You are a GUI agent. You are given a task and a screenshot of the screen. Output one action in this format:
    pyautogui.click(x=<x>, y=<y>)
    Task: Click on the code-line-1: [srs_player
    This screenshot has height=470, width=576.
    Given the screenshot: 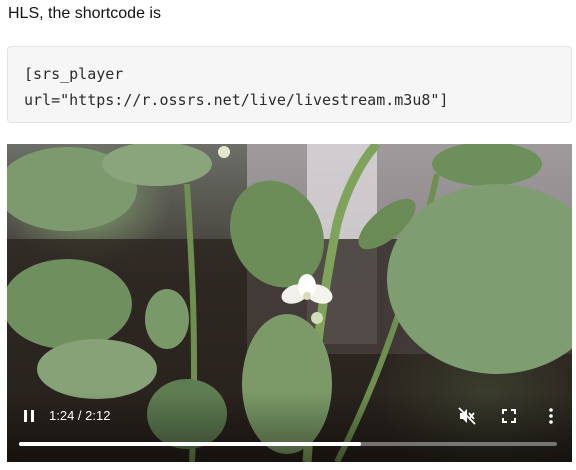 What is the action you would take?
    pyautogui.click(x=74, y=74)
    